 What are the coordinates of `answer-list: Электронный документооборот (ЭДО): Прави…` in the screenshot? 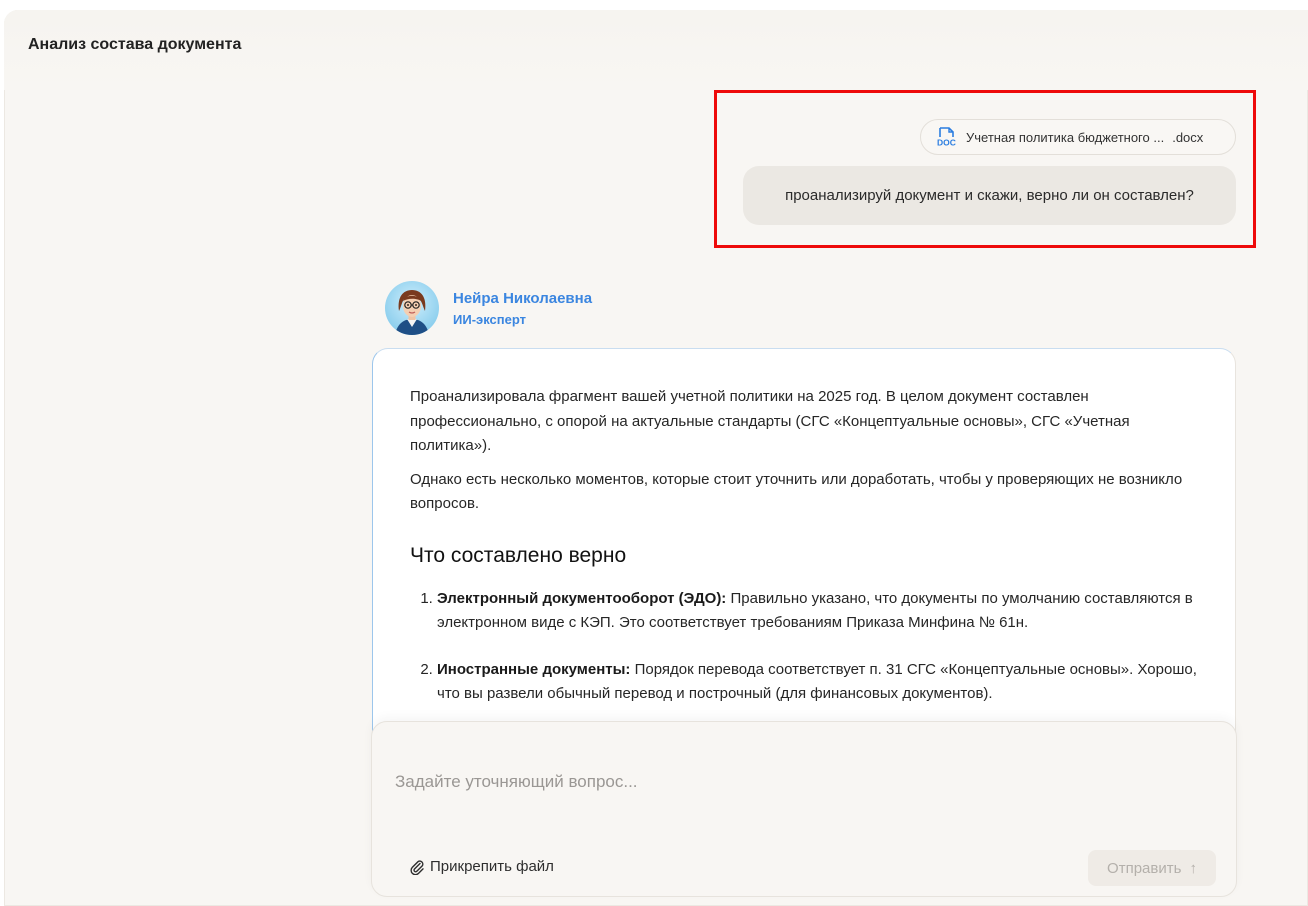 It's located at (804, 647).